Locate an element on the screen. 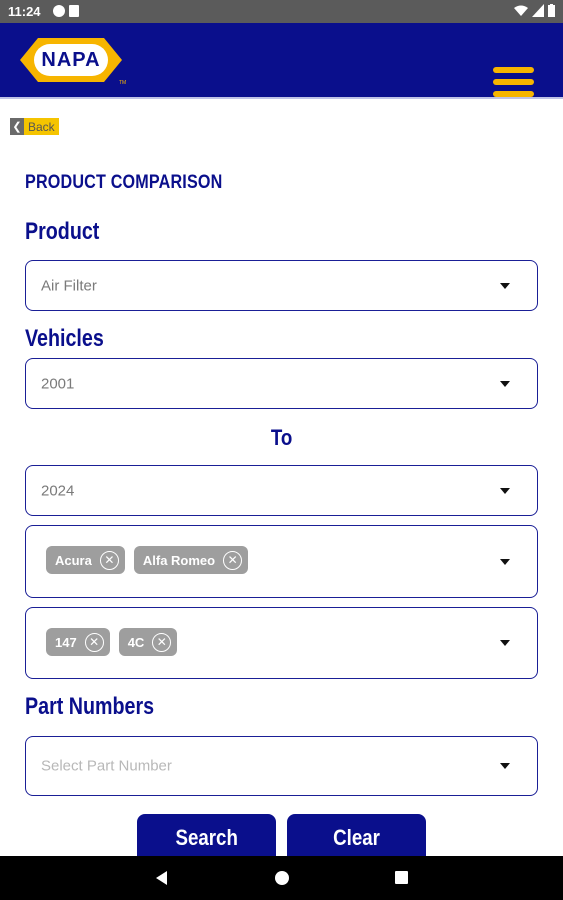  vehicles-label: Vehicles is located at coordinates (64, 338).